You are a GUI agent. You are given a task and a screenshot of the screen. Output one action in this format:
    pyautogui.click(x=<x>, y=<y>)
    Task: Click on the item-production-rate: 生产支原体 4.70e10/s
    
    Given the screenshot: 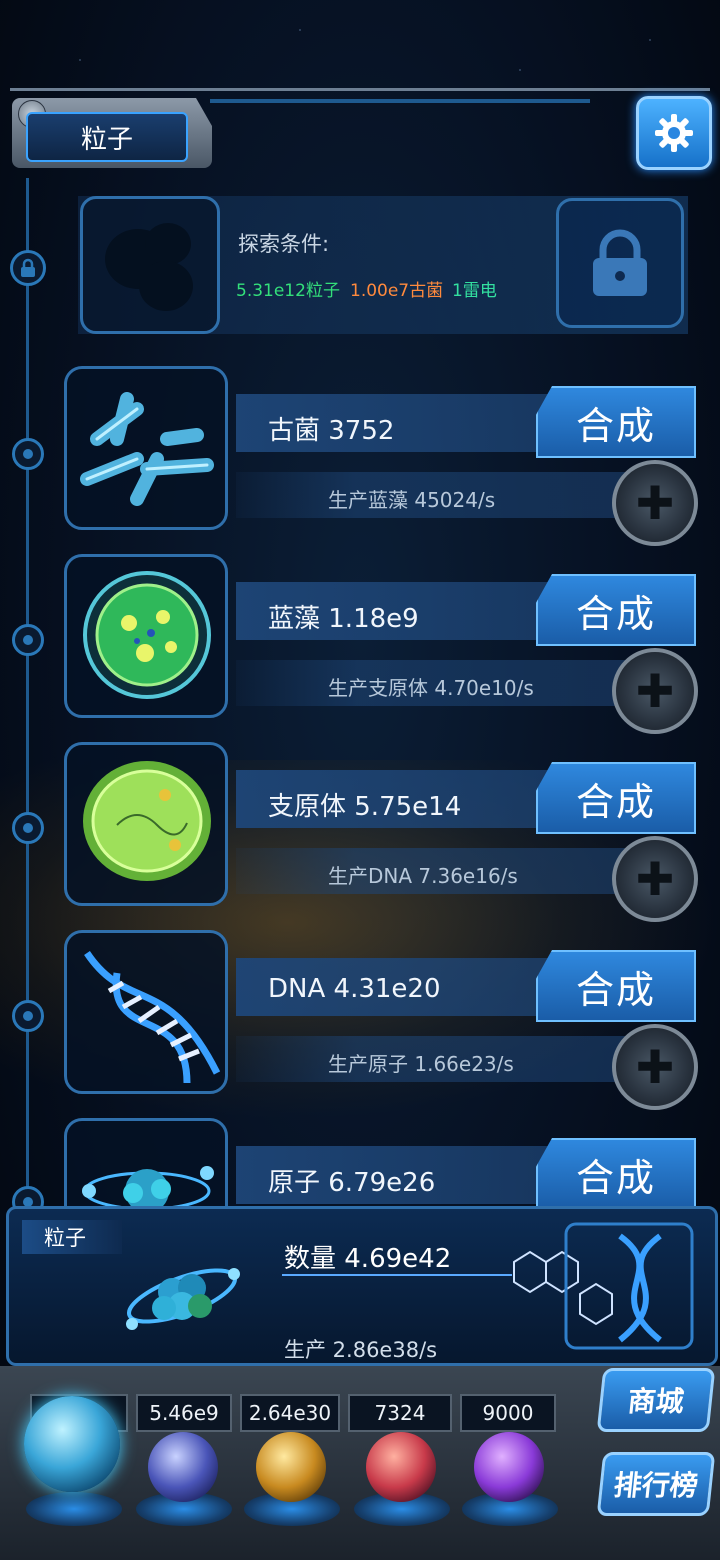 What is the action you would take?
    pyautogui.click(x=431, y=688)
    